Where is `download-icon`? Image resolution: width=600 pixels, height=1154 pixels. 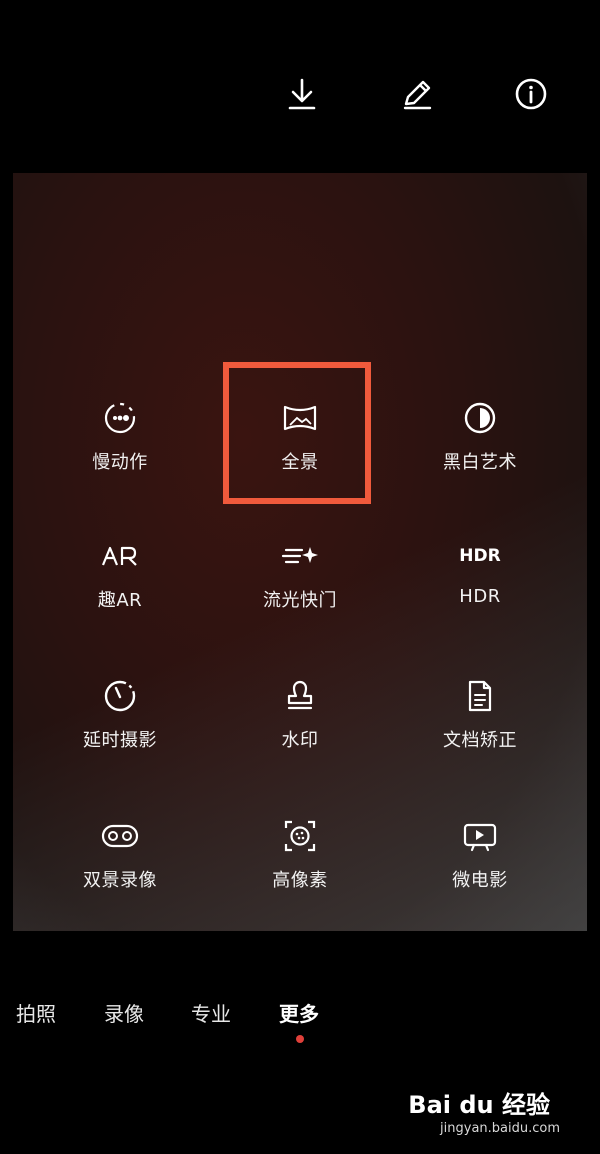
download-icon is located at coordinates (302, 94).